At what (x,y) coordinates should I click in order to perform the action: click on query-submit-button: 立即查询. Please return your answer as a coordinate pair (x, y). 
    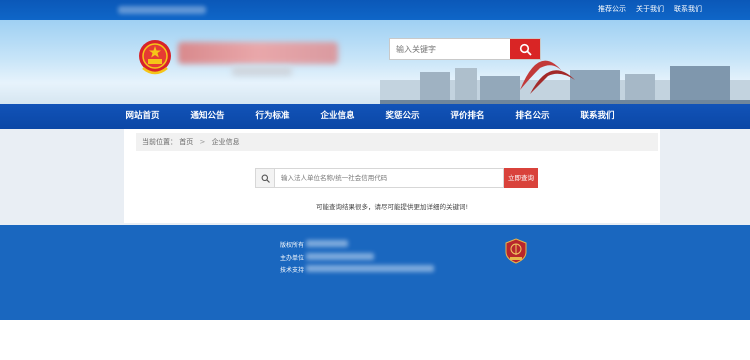
    Looking at the image, I should click on (521, 178).